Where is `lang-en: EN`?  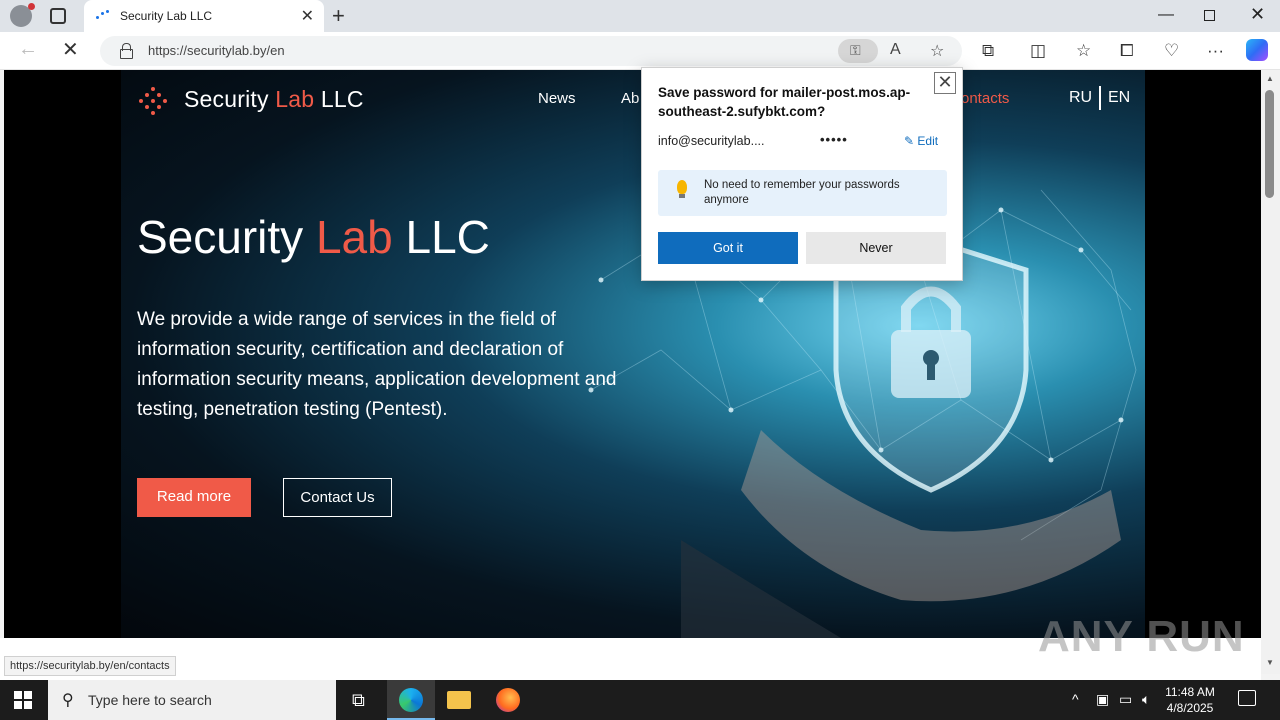
lang-en: EN is located at coordinates (1119, 98).